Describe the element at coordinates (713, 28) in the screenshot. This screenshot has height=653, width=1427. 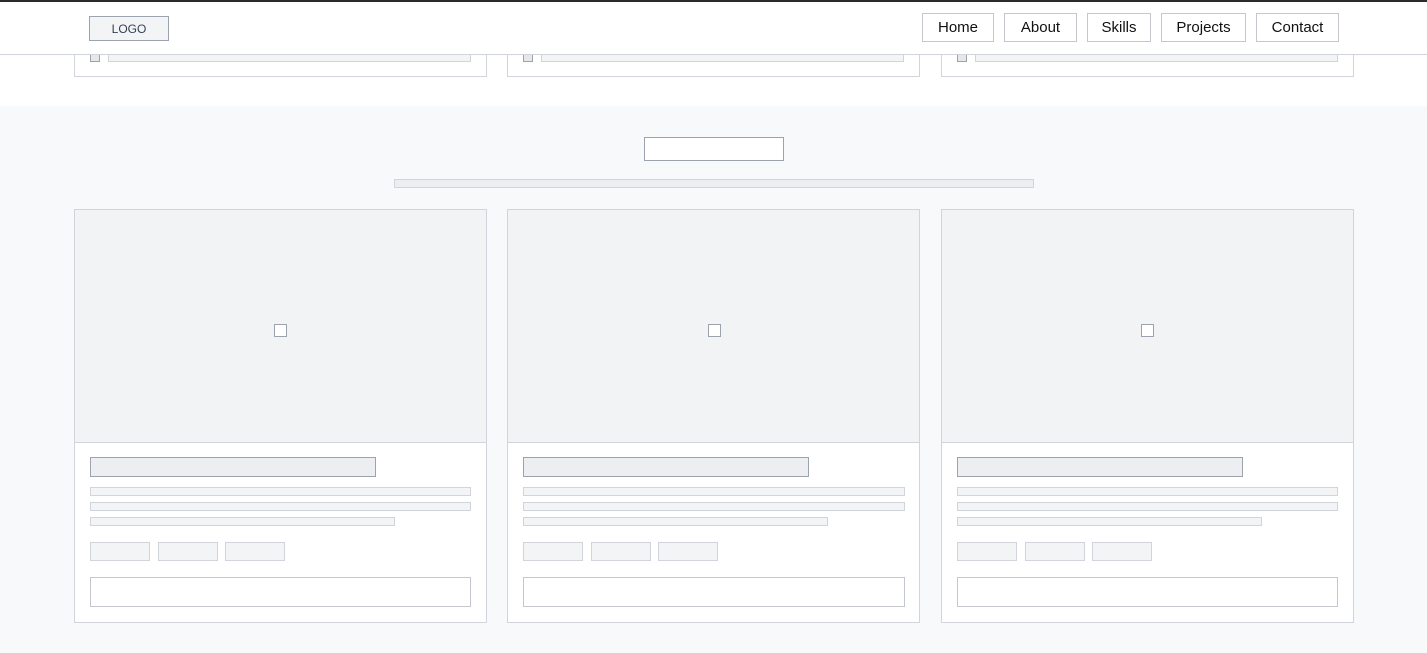
I see `navbar: LOGO Home About Skills Projects Contact` at that location.